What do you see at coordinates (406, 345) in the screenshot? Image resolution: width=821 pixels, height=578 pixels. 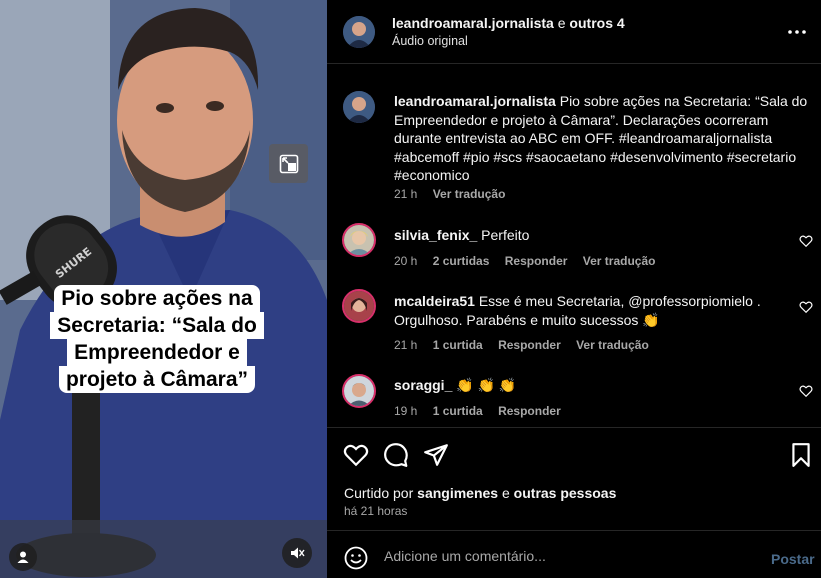 I see `comment-time: 21 h` at bounding box center [406, 345].